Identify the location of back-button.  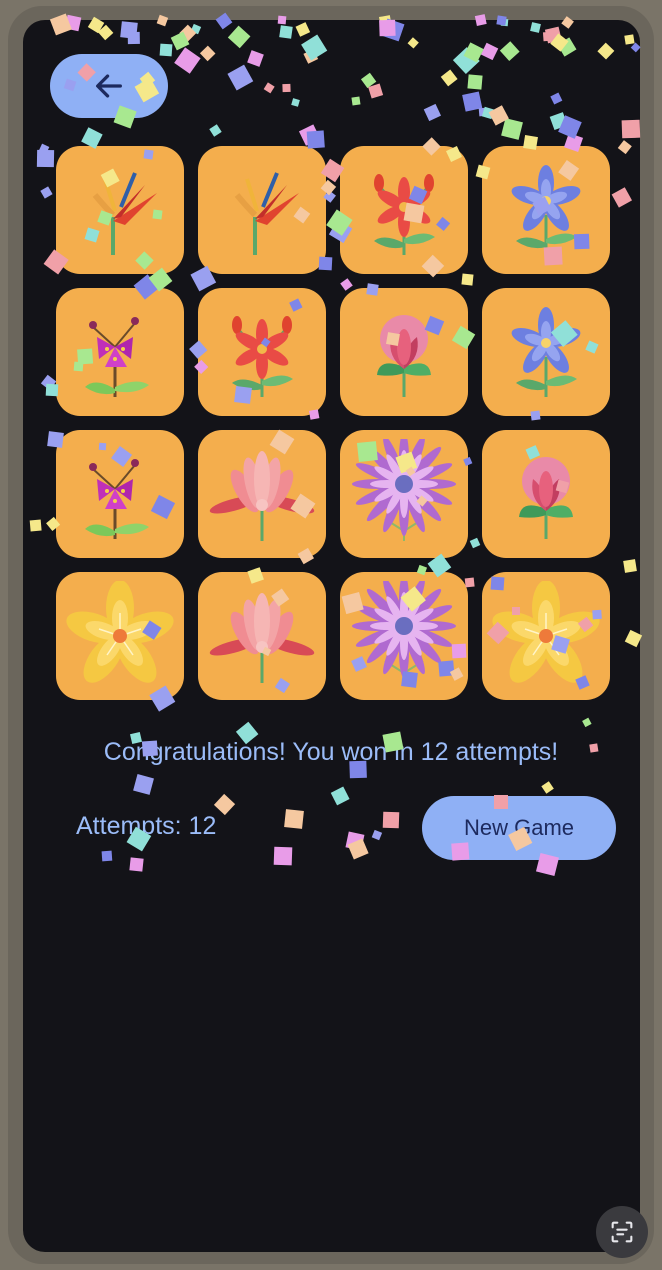
(109, 86).